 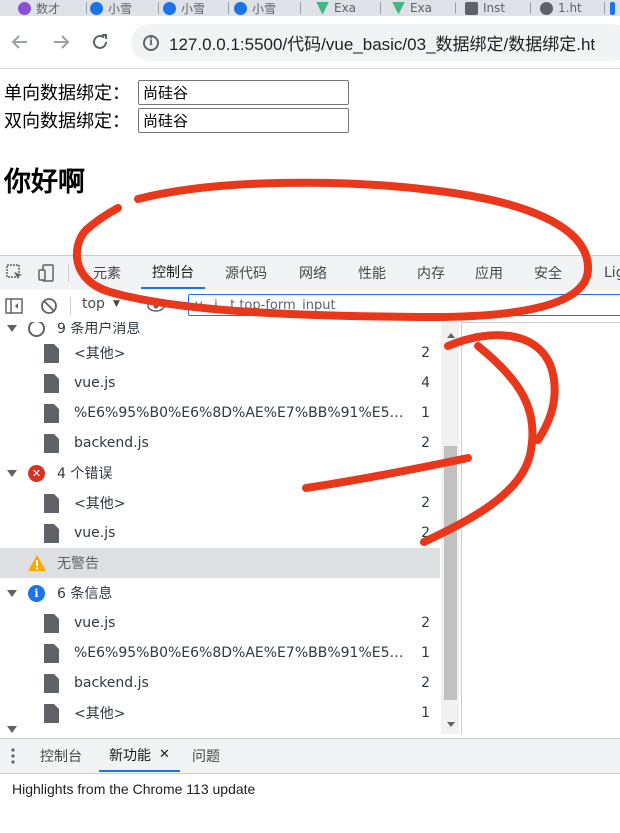 What do you see at coordinates (93, 304) in the screenshot?
I see `context-label: top` at bounding box center [93, 304].